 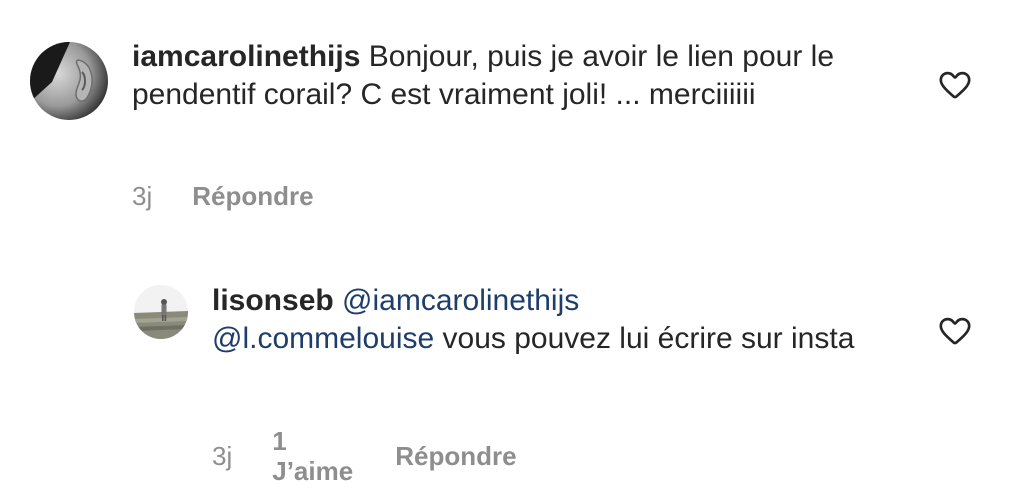 What do you see at coordinates (246, 56) in the screenshot?
I see `comment-username: iamcarolinethijs` at bounding box center [246, 56].